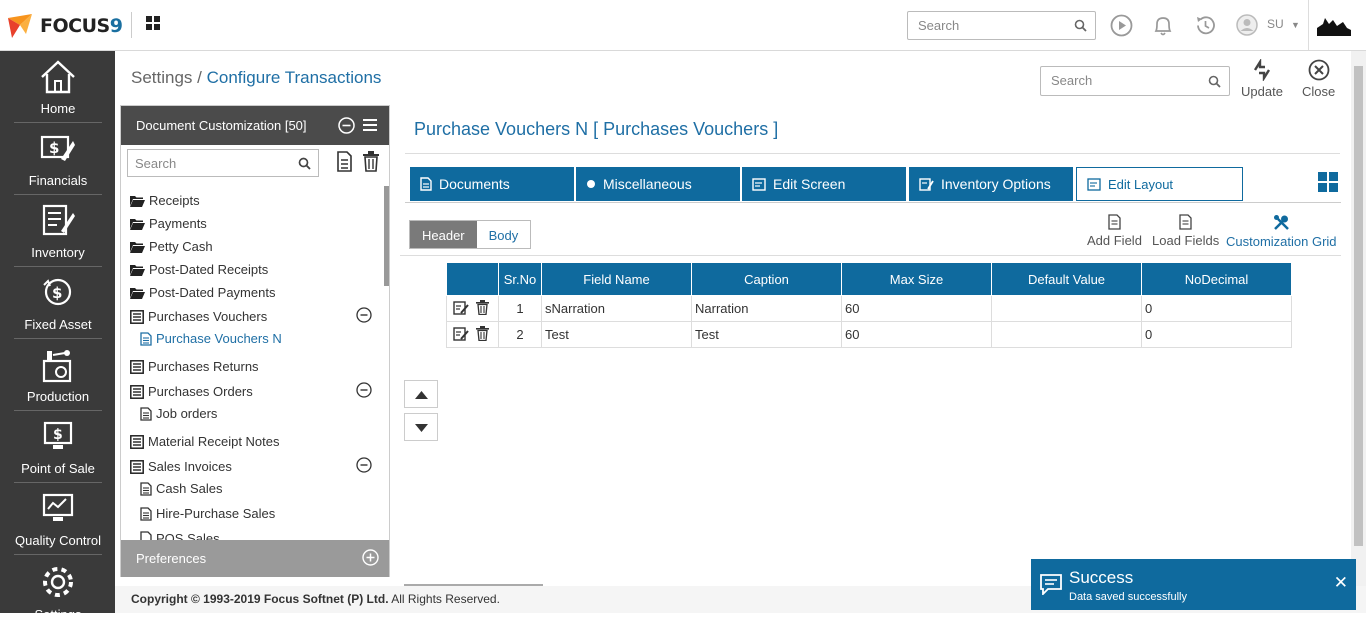 This screenshot has height=627, width=1366. I want to click on user-avatar-icon, so click(1247, 25).